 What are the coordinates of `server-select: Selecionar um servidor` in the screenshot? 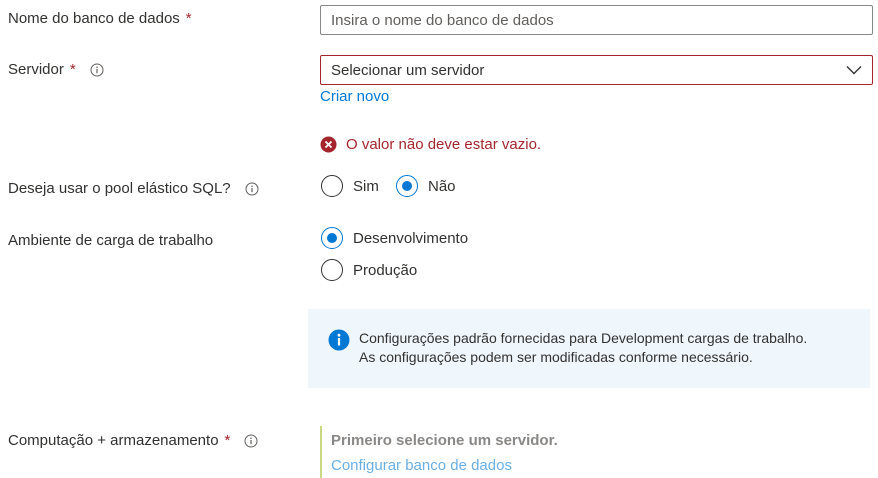 It's located at (596, 70).